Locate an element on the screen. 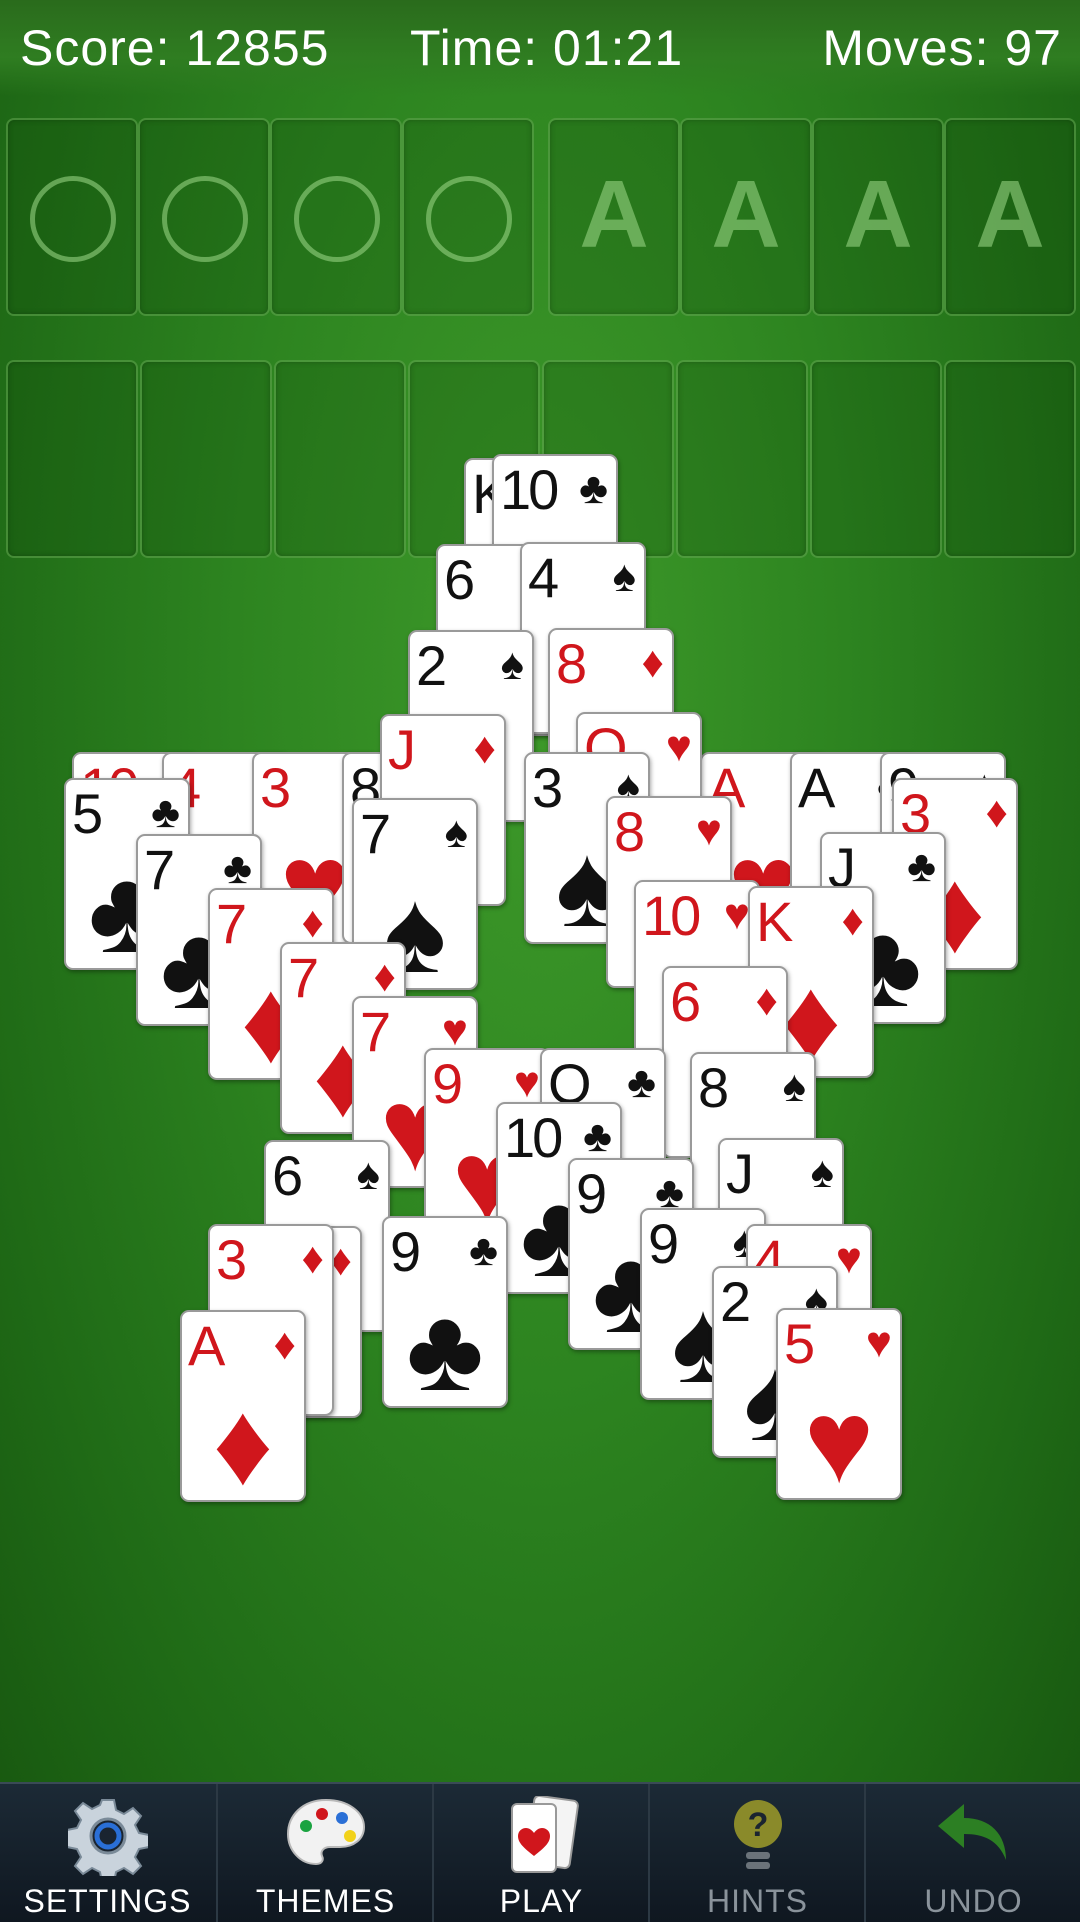  settings-button: SETTINGS is located at coordinates (107, 1853).